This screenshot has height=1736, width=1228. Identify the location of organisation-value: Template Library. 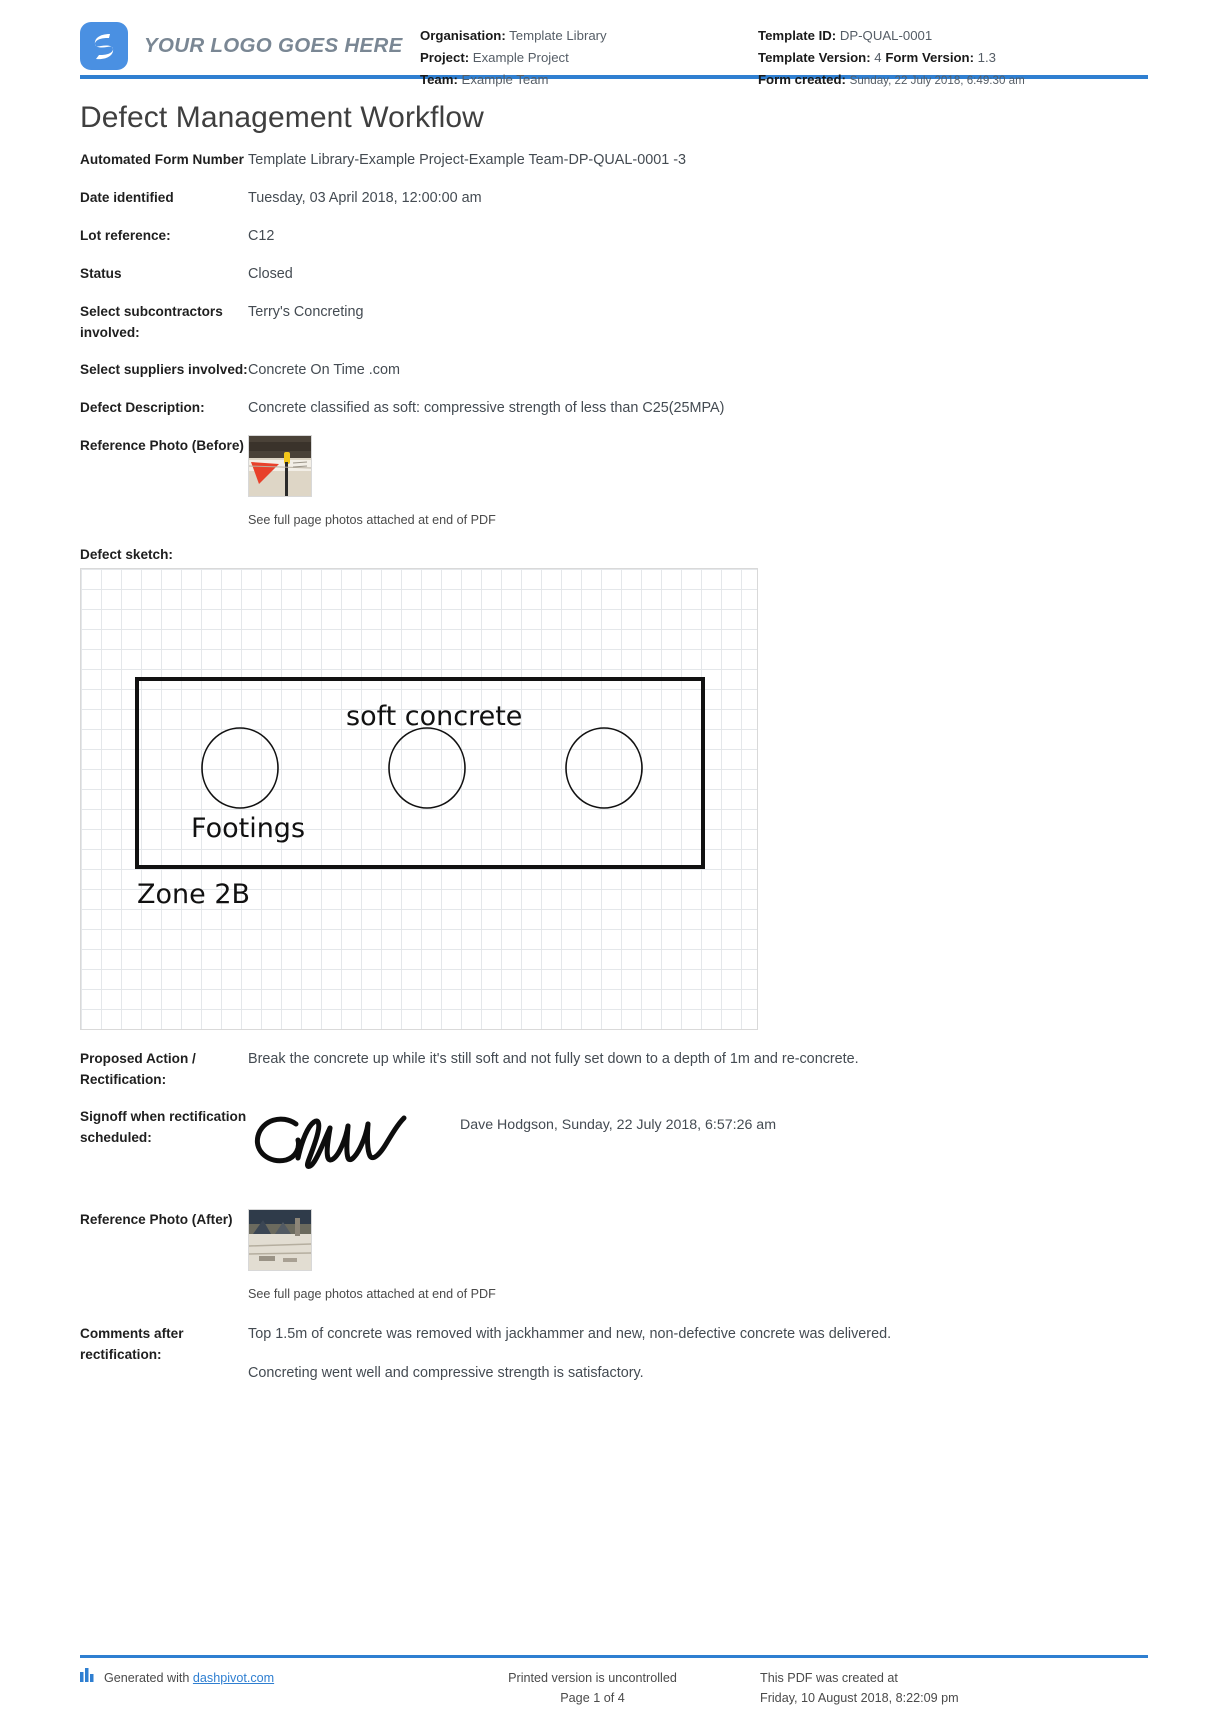
(558, 35).